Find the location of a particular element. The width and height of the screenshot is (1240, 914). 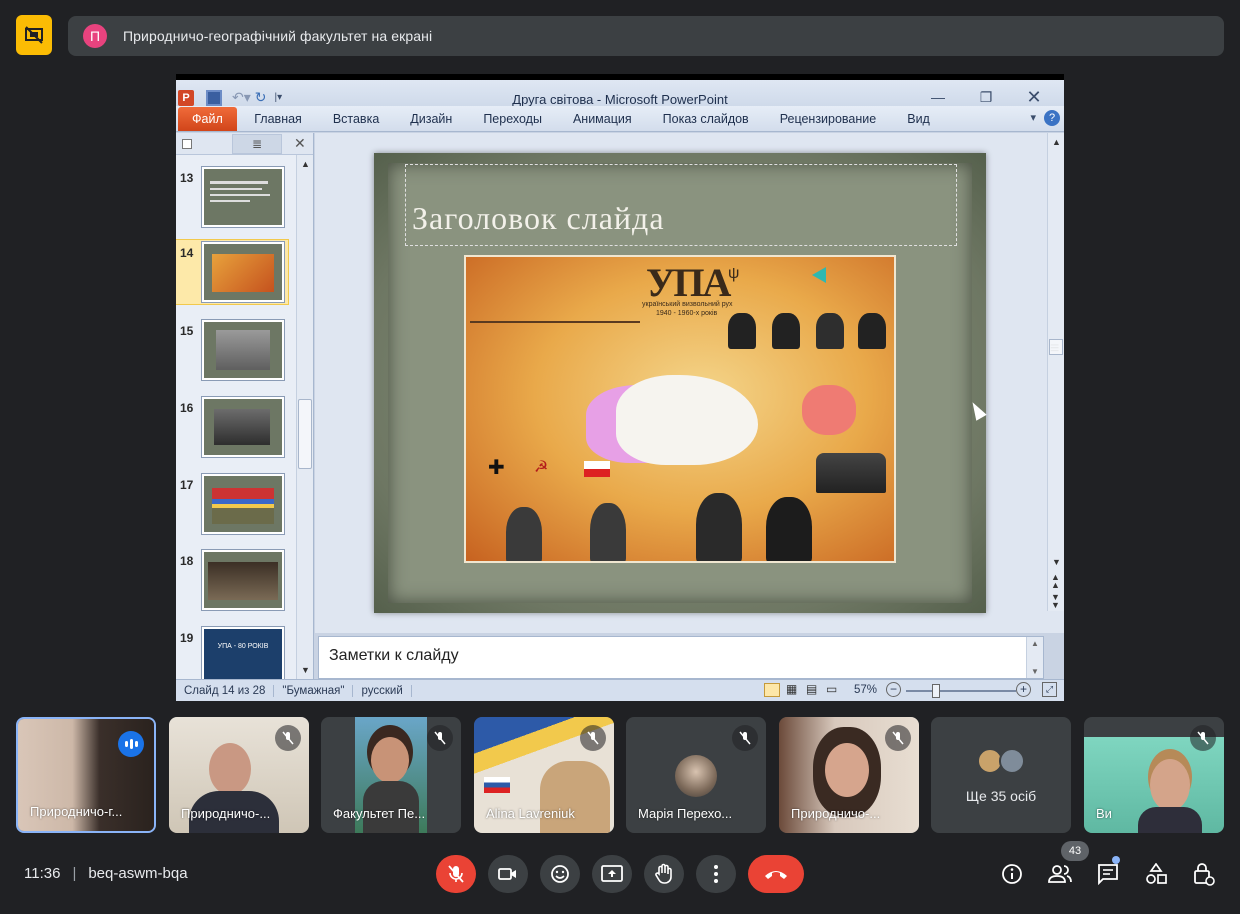

ribbon-tab-view: Вид is located at coordinates (918, 118).